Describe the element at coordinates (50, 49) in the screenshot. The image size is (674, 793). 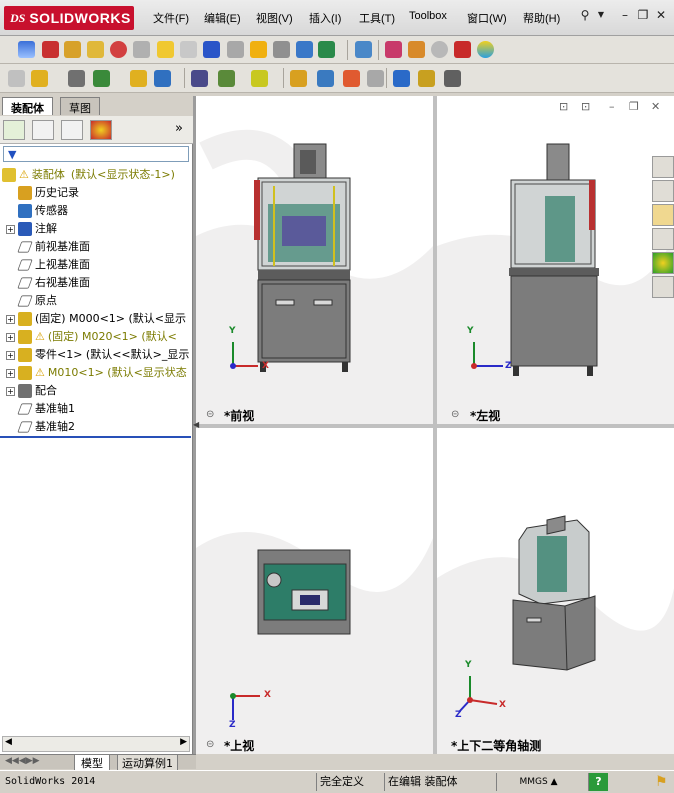
I see `measure-icon` at that location.